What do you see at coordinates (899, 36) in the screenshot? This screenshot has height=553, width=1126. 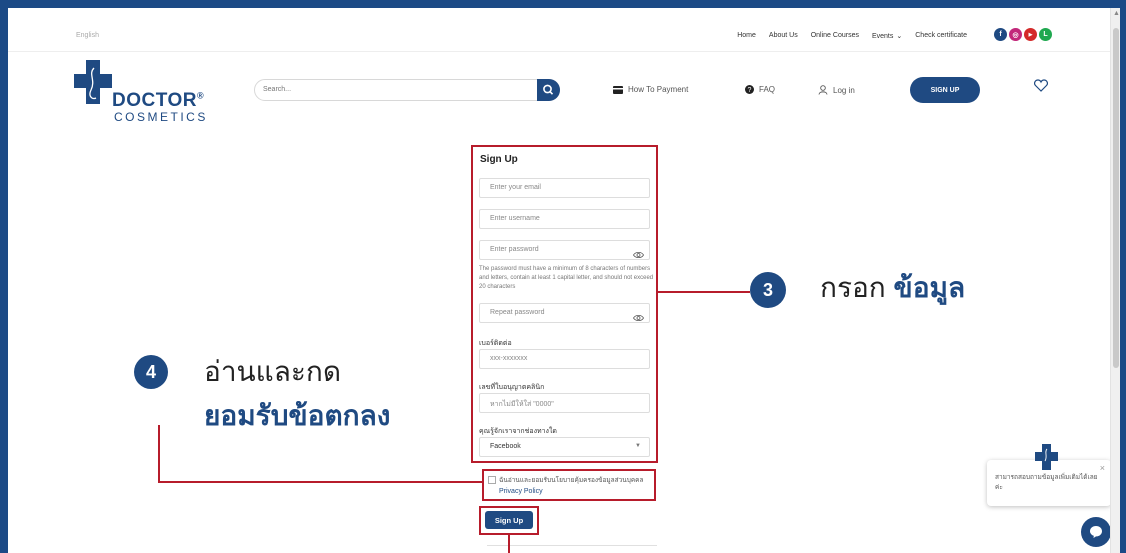 I see `chevron-down-icon: ⌄` at bounding box center [899, 36].